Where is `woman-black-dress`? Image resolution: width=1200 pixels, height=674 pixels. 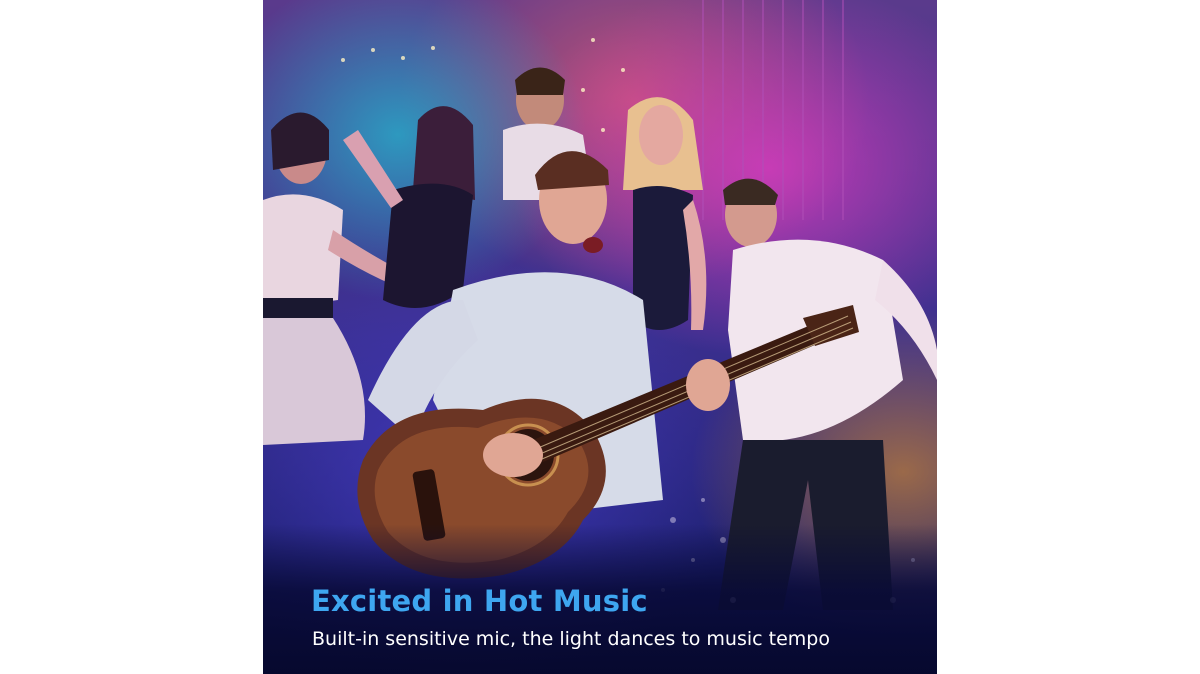
woman-black-dress is located at coordinates (409, 207).